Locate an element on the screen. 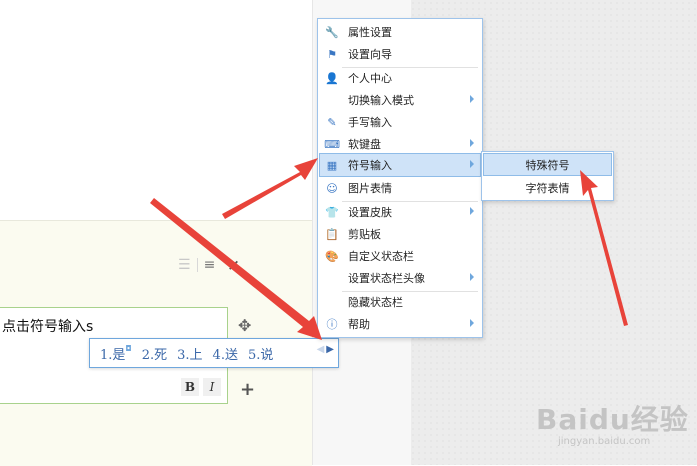  menu-item-soft-keyboard: ⌨ 软键盘 is located at coordinates (400, 144).